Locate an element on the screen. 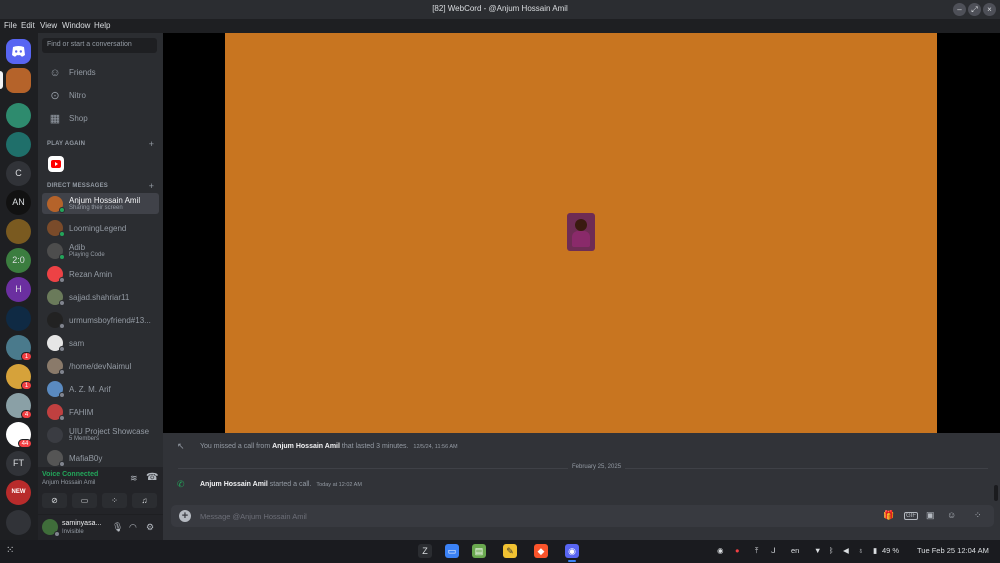 This screenshot has height=563, width=1000. menu-view: View is located at coordinates (48, 25).